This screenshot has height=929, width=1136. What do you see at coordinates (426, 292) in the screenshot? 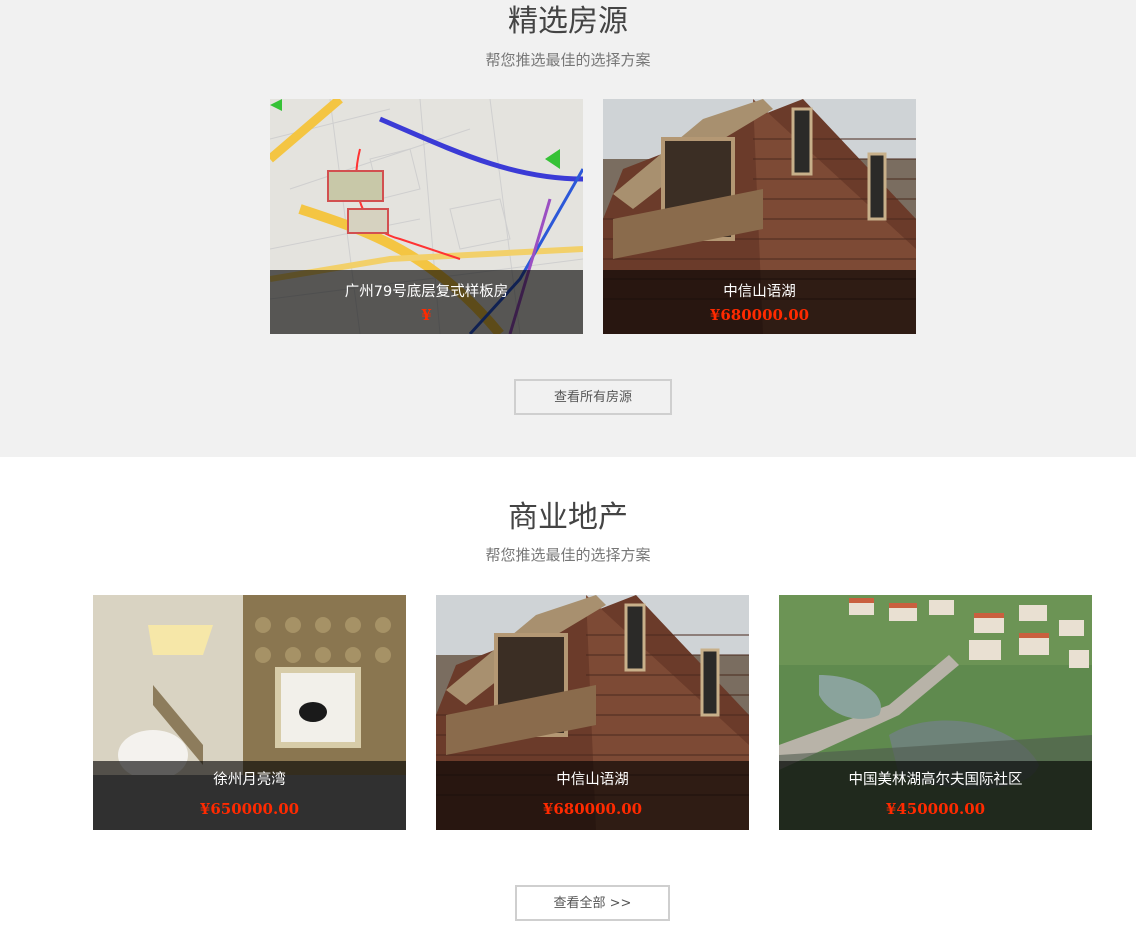
I see `property-name: 广州79号底层复式样板房` at bounding box center [426, 292].